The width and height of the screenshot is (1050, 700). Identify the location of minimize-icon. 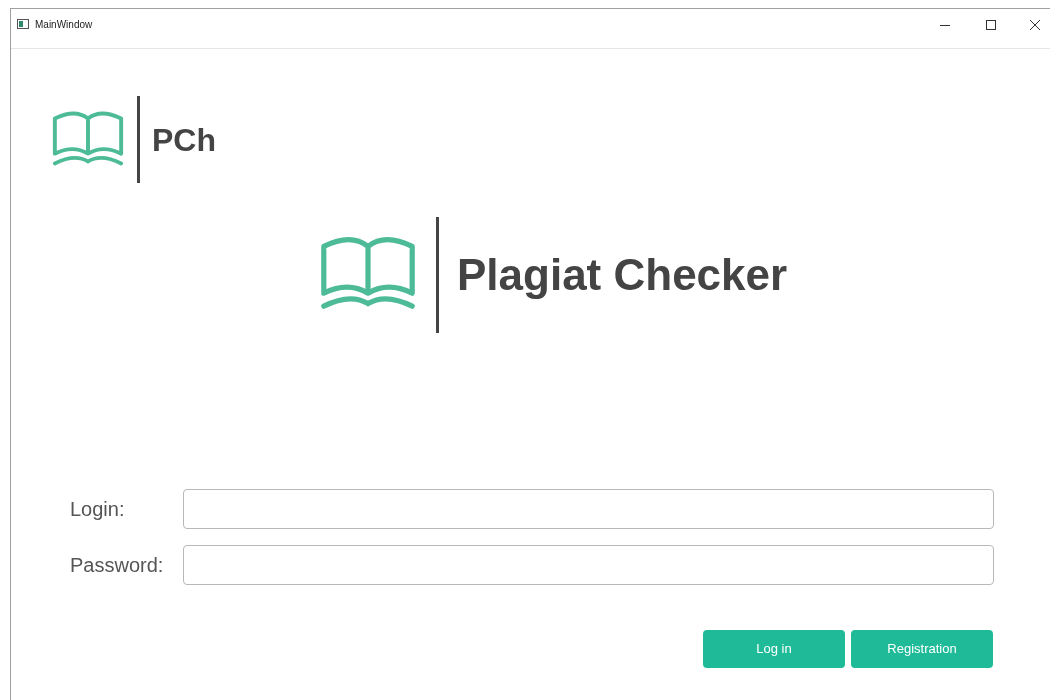
(945, 26).